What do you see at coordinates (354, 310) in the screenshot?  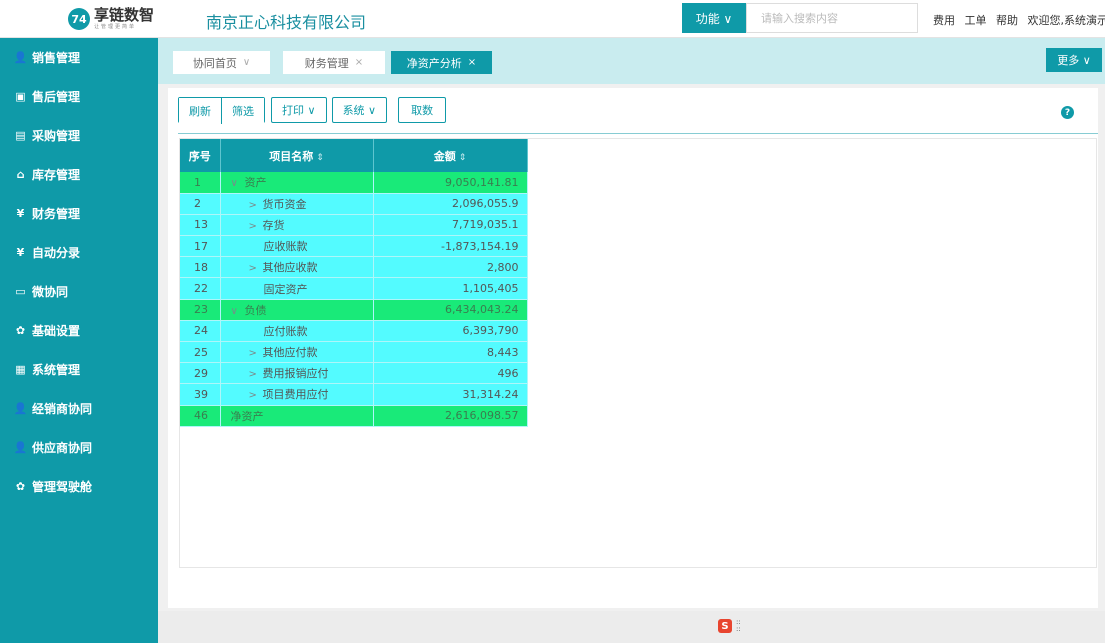 I see `table-row: 23 ∨ 负债 6,434,043.24` at bounding box center [354, 310].